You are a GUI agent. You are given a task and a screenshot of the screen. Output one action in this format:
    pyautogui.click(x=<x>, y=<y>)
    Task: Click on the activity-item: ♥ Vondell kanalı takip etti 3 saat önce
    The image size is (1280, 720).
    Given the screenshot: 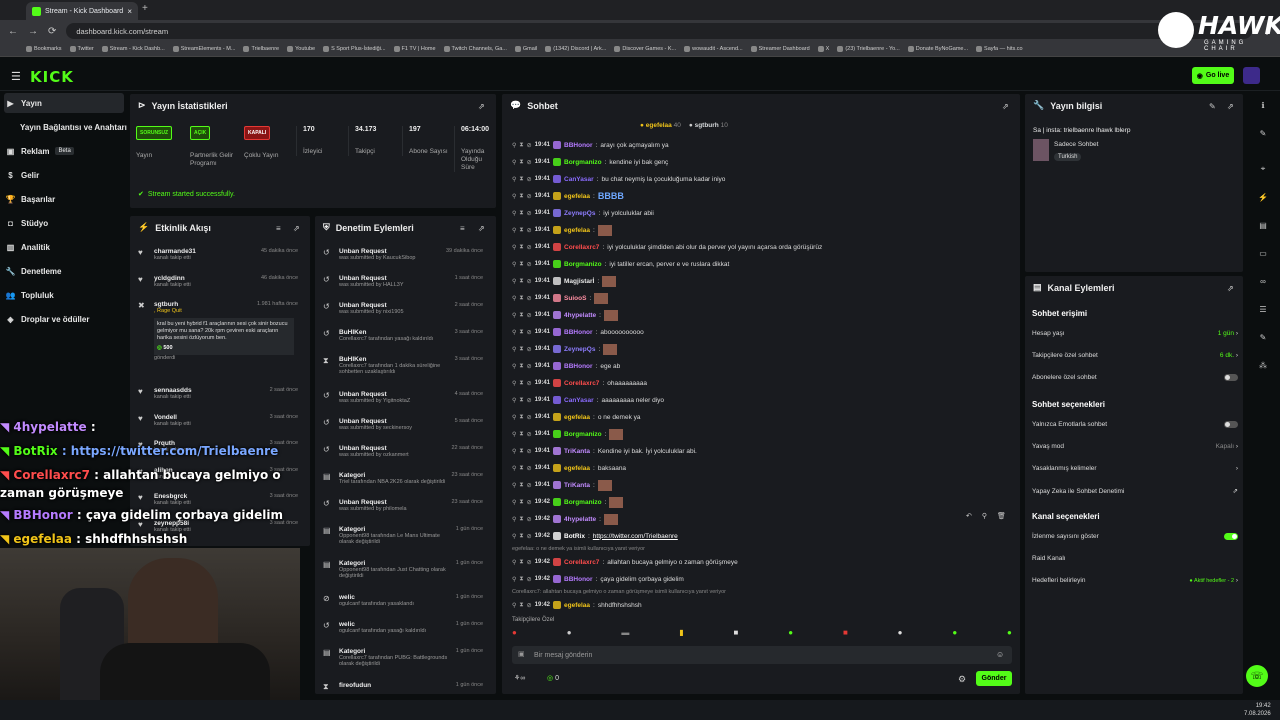 What is the action you would take?
    pyautogui.click(x=218, y=427)
    